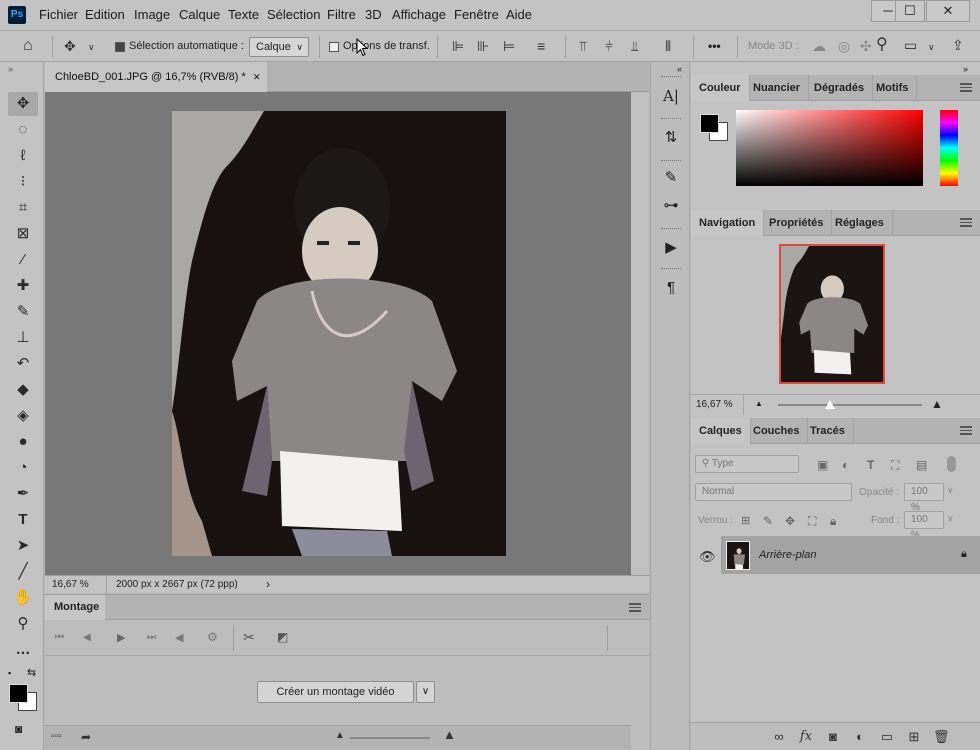 Image resolution: width=980 pixels, height=750 pixels. Describe the element at coordinates (845, 465) in the screenshot. I see `filter-adjustment-icon: ◐` at that location.